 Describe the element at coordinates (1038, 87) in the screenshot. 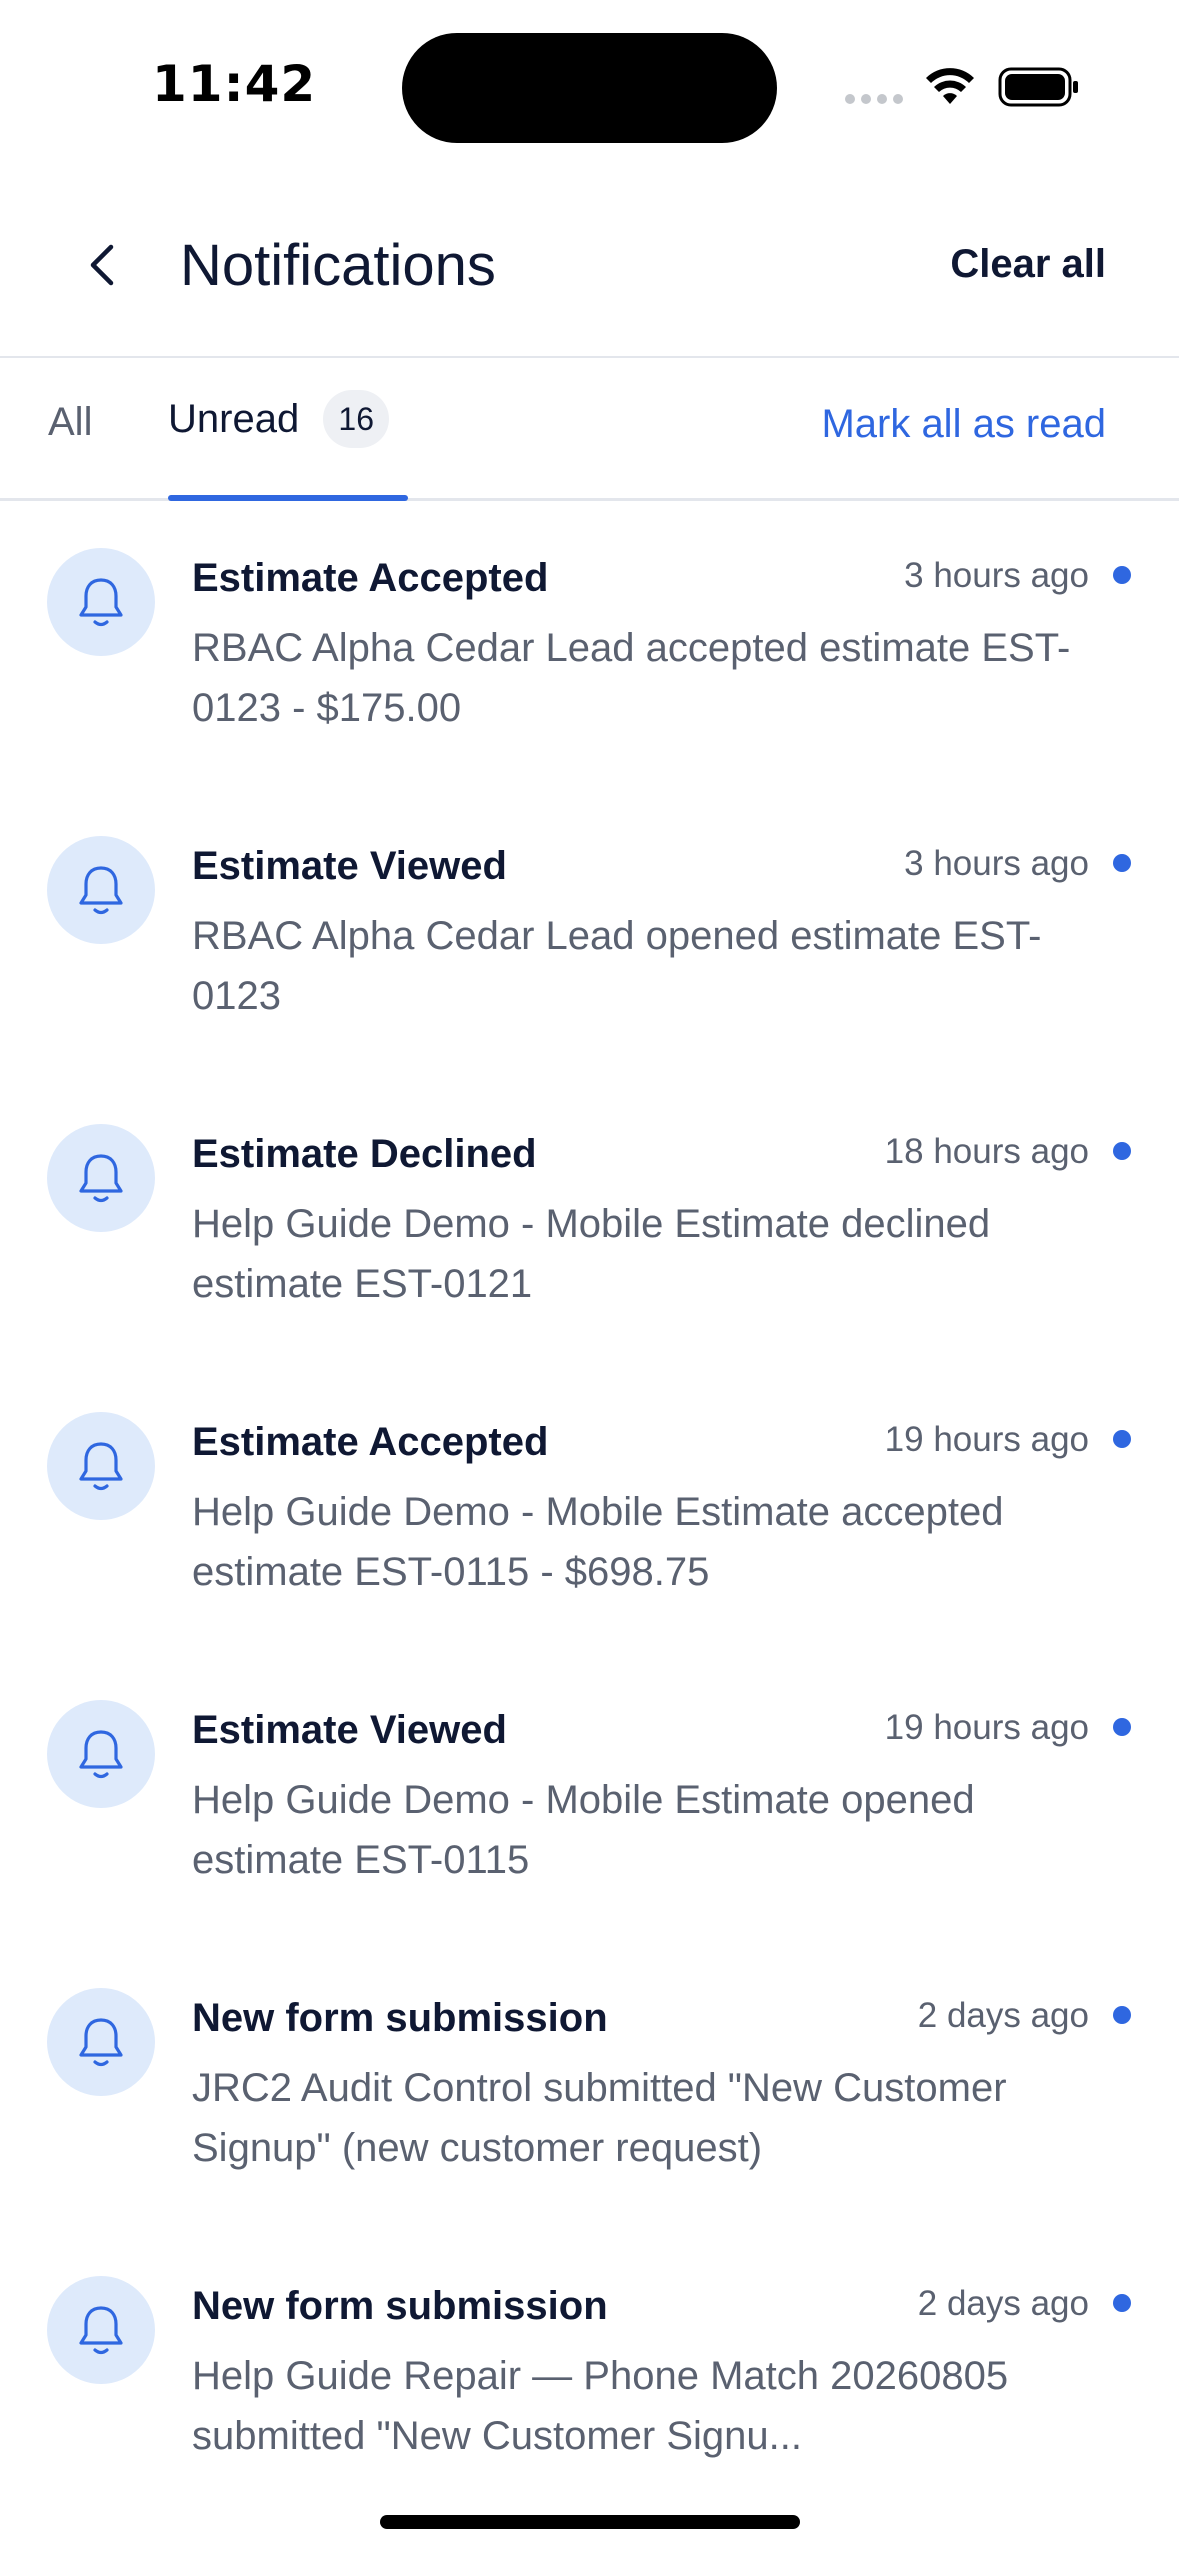

I see `battery-icon` at that location.